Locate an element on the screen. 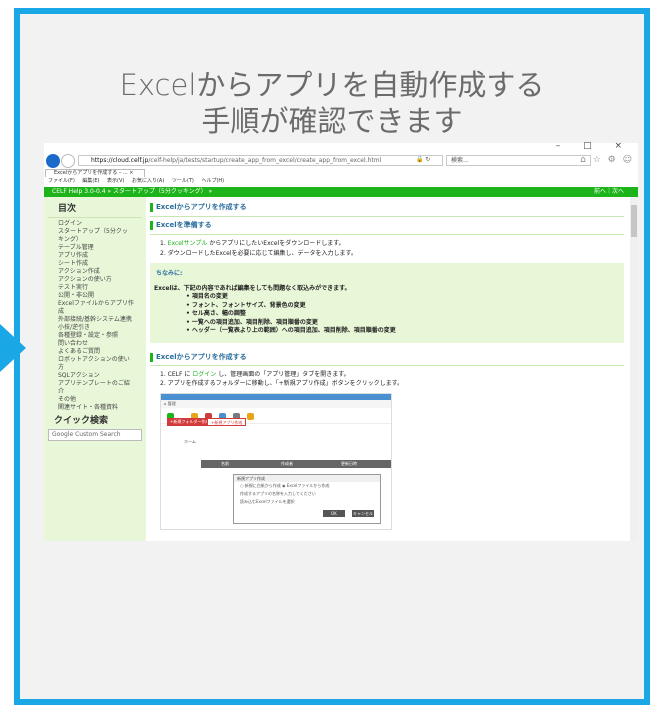  col-author: 作成者 is located at coordinates (287, 463).